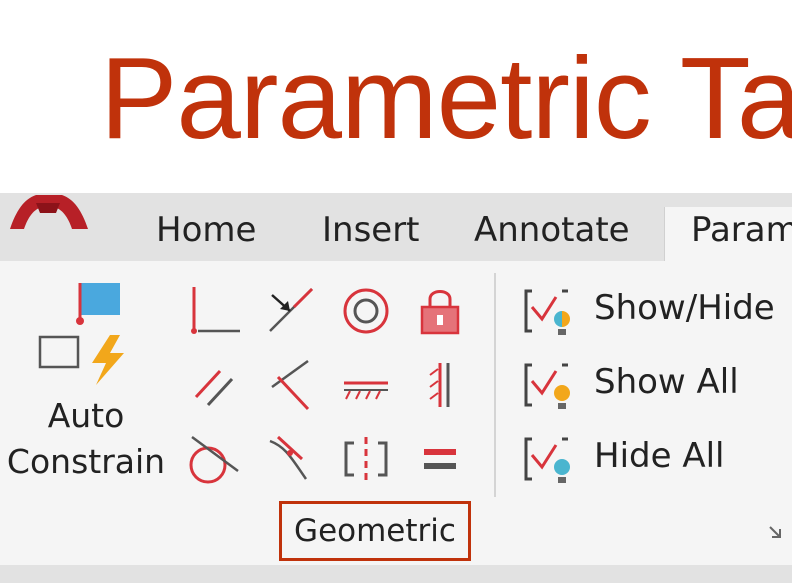  What do you see at coordinates (666, 382) in the screenshot?
I see `show-all-label: Show All` at bounding box center [666, 382].